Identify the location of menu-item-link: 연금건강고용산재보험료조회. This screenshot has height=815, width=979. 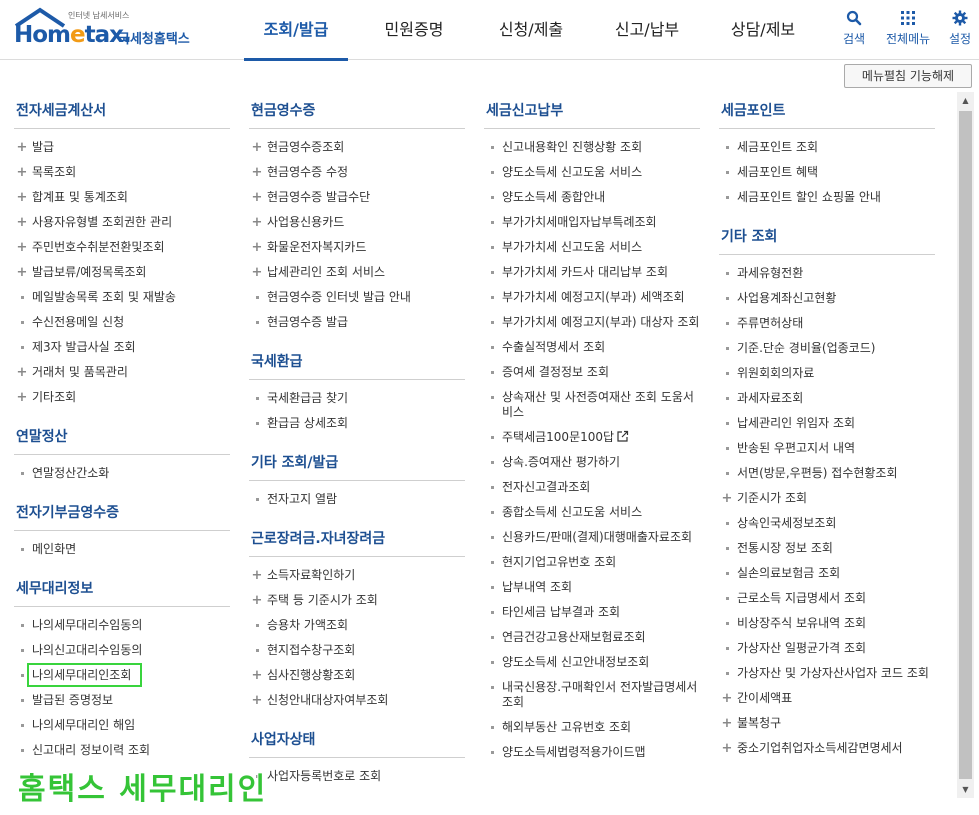
(592, 637).